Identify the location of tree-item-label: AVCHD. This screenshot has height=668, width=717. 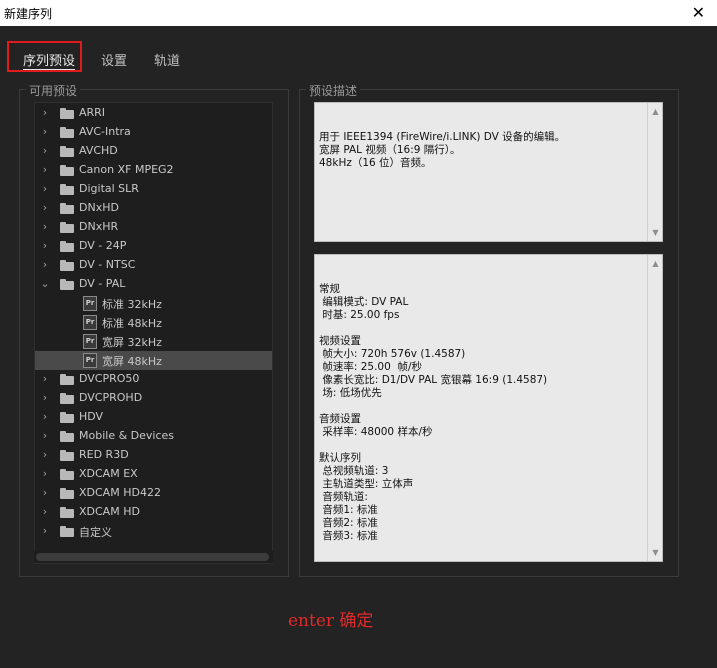
(98, 150).